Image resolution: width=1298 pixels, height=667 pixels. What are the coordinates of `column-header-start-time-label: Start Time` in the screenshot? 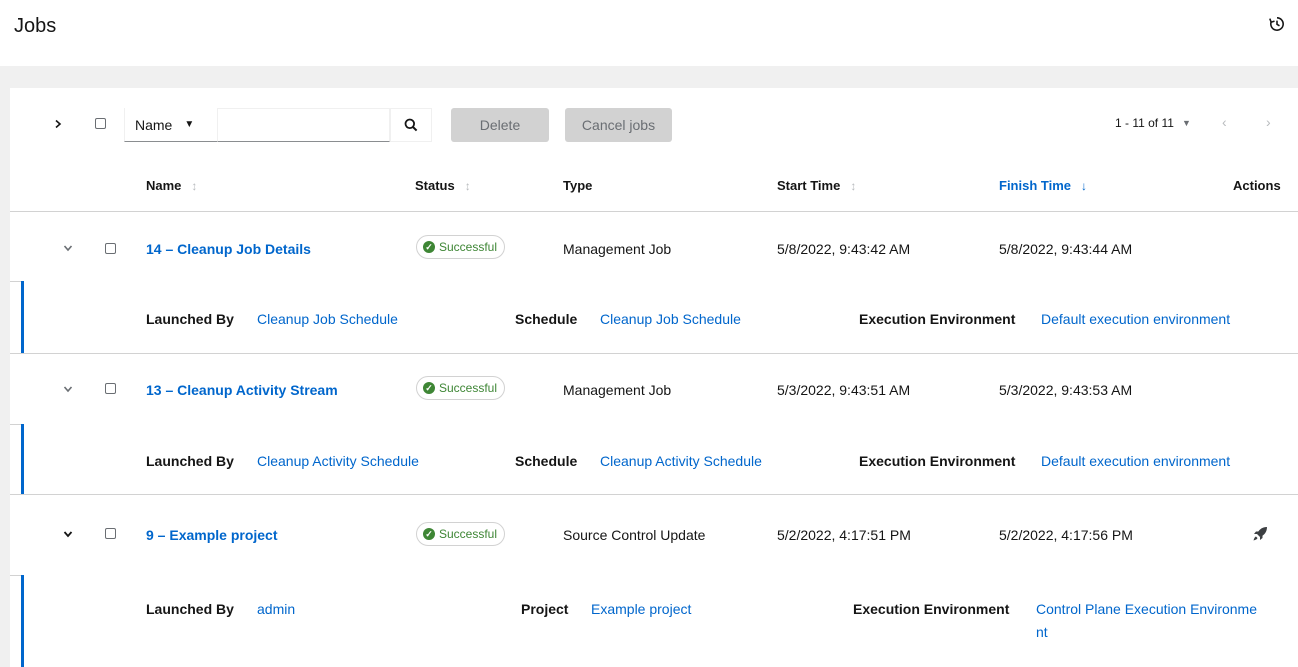 It's located at (809, 185).